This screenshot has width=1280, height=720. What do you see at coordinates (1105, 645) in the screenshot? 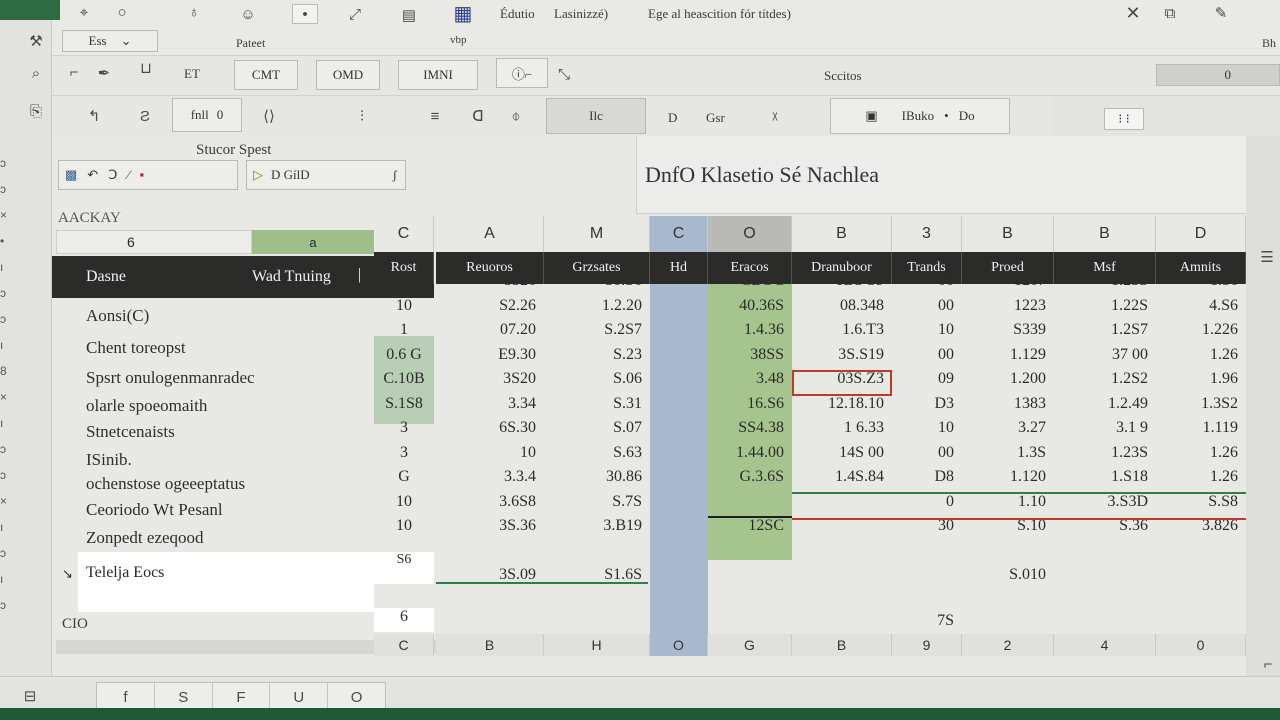
I see `footer-column-letter: 4` at bounding box center [1105, 645].